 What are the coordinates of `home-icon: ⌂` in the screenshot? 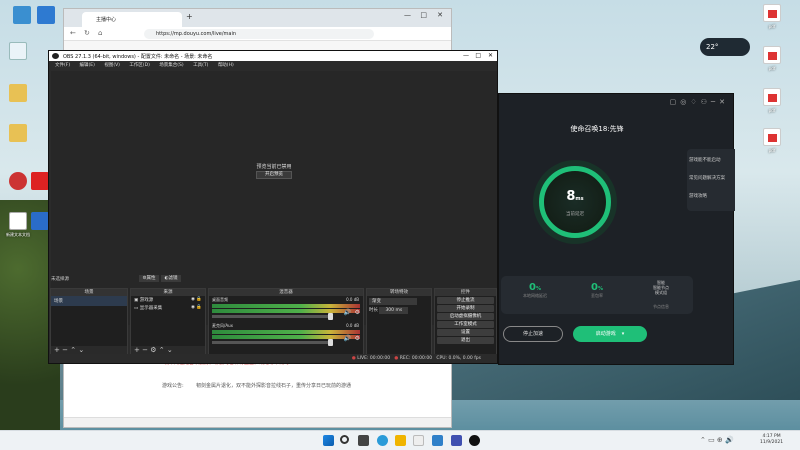 It's located at (100, 33).